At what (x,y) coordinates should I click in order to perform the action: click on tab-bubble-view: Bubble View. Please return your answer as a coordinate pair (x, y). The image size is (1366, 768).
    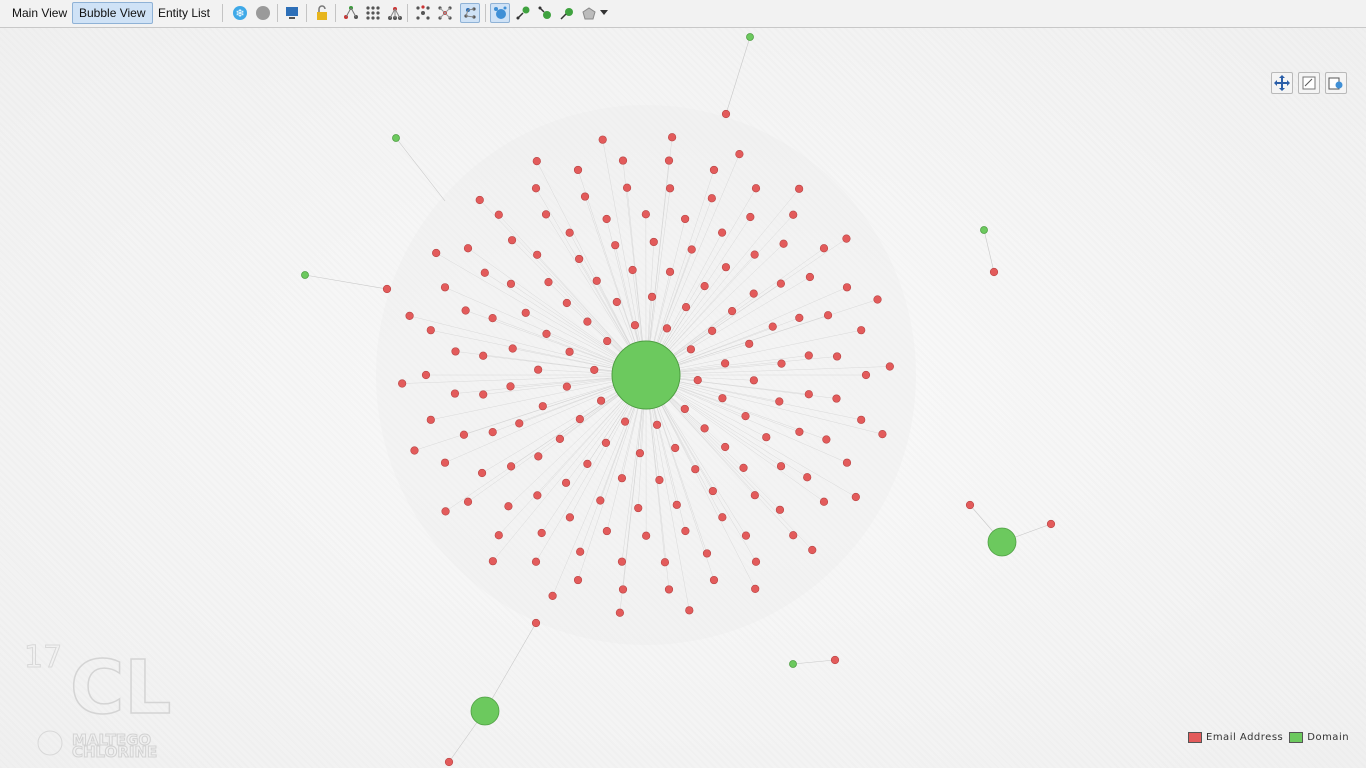
    Looking at the image, I should click on (112, 13).